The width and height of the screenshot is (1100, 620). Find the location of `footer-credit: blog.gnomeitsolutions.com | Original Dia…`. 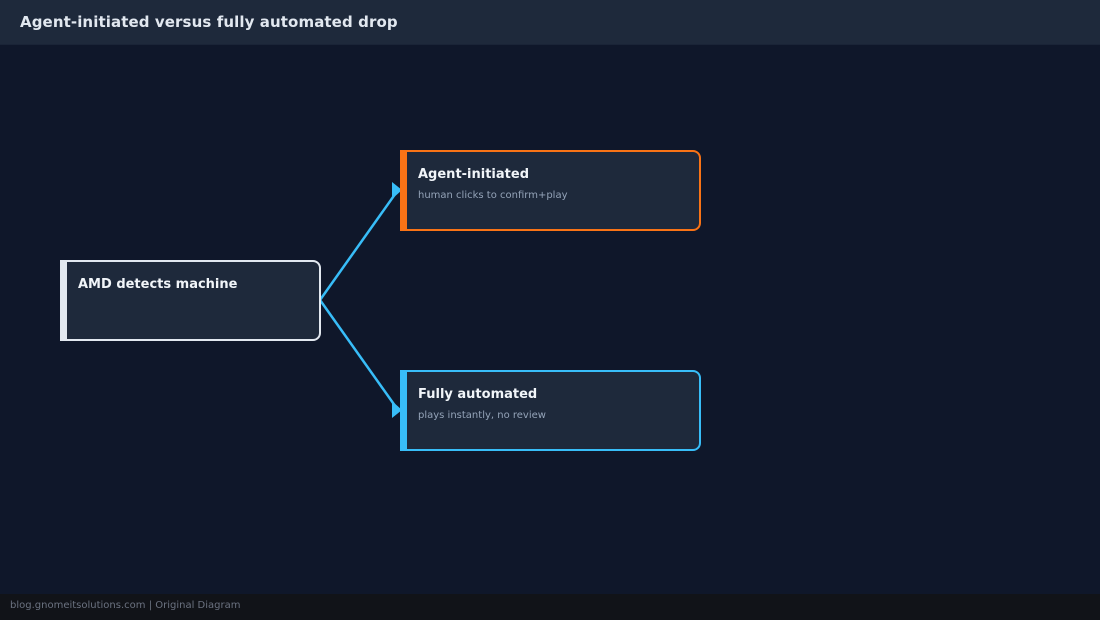

footer-credit: blog.gnomeitsolutions.com | Original Dia… is located at coordinates (125, 605).